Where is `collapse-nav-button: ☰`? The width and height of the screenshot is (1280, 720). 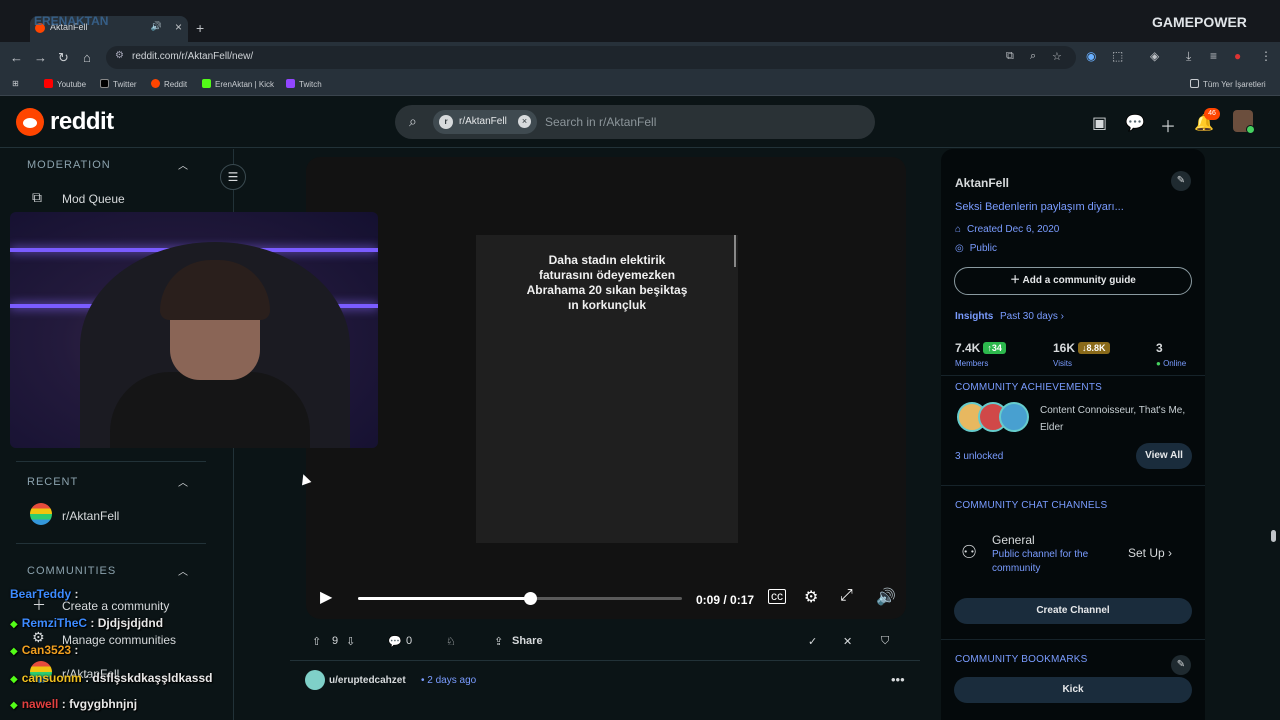
collapse-nav-button: ☰ is located at coordinates (233, 177).